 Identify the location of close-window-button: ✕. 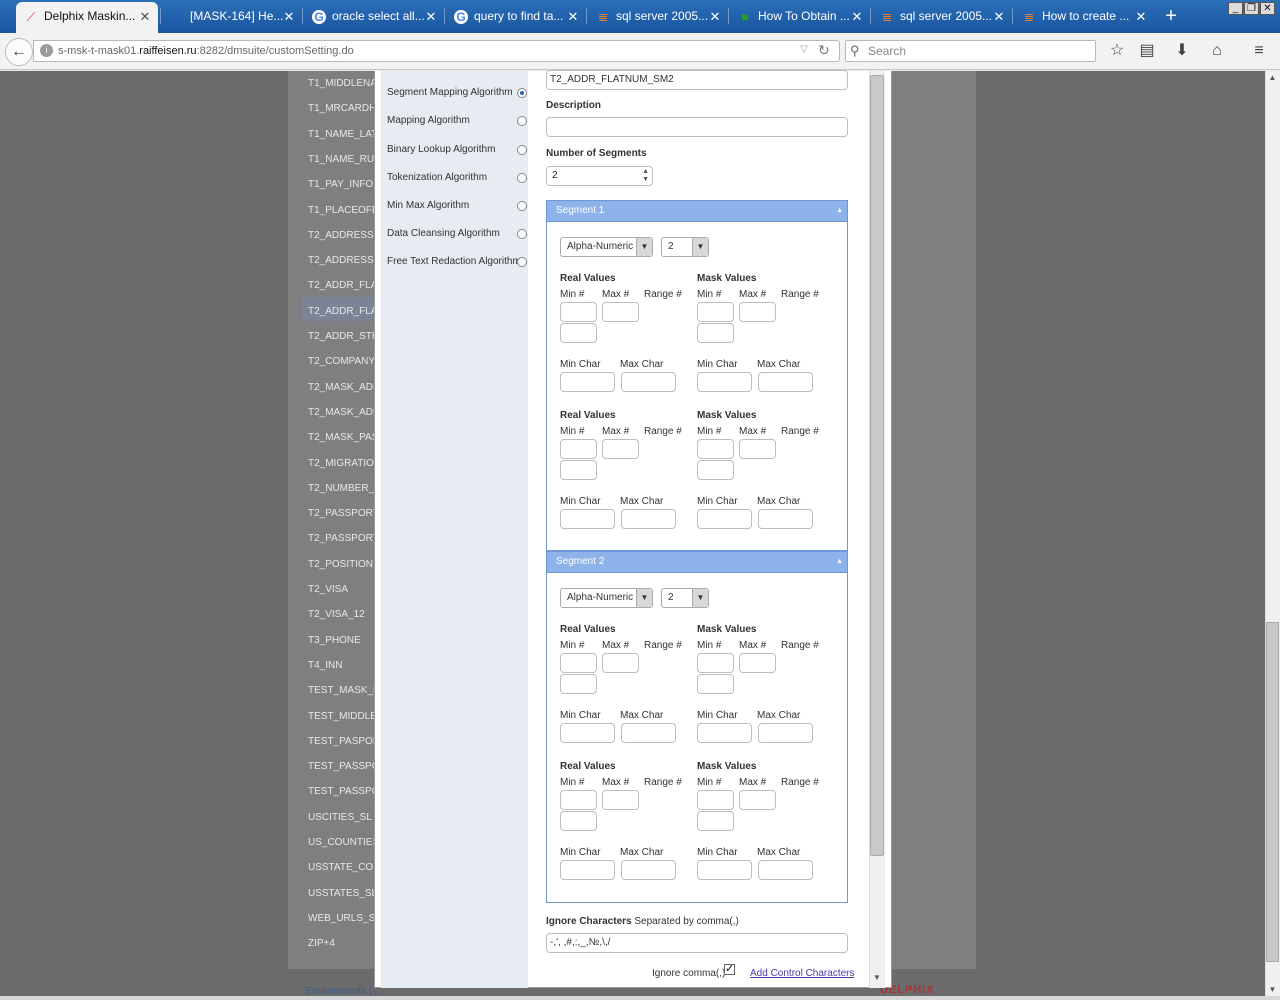
(1267, 8).